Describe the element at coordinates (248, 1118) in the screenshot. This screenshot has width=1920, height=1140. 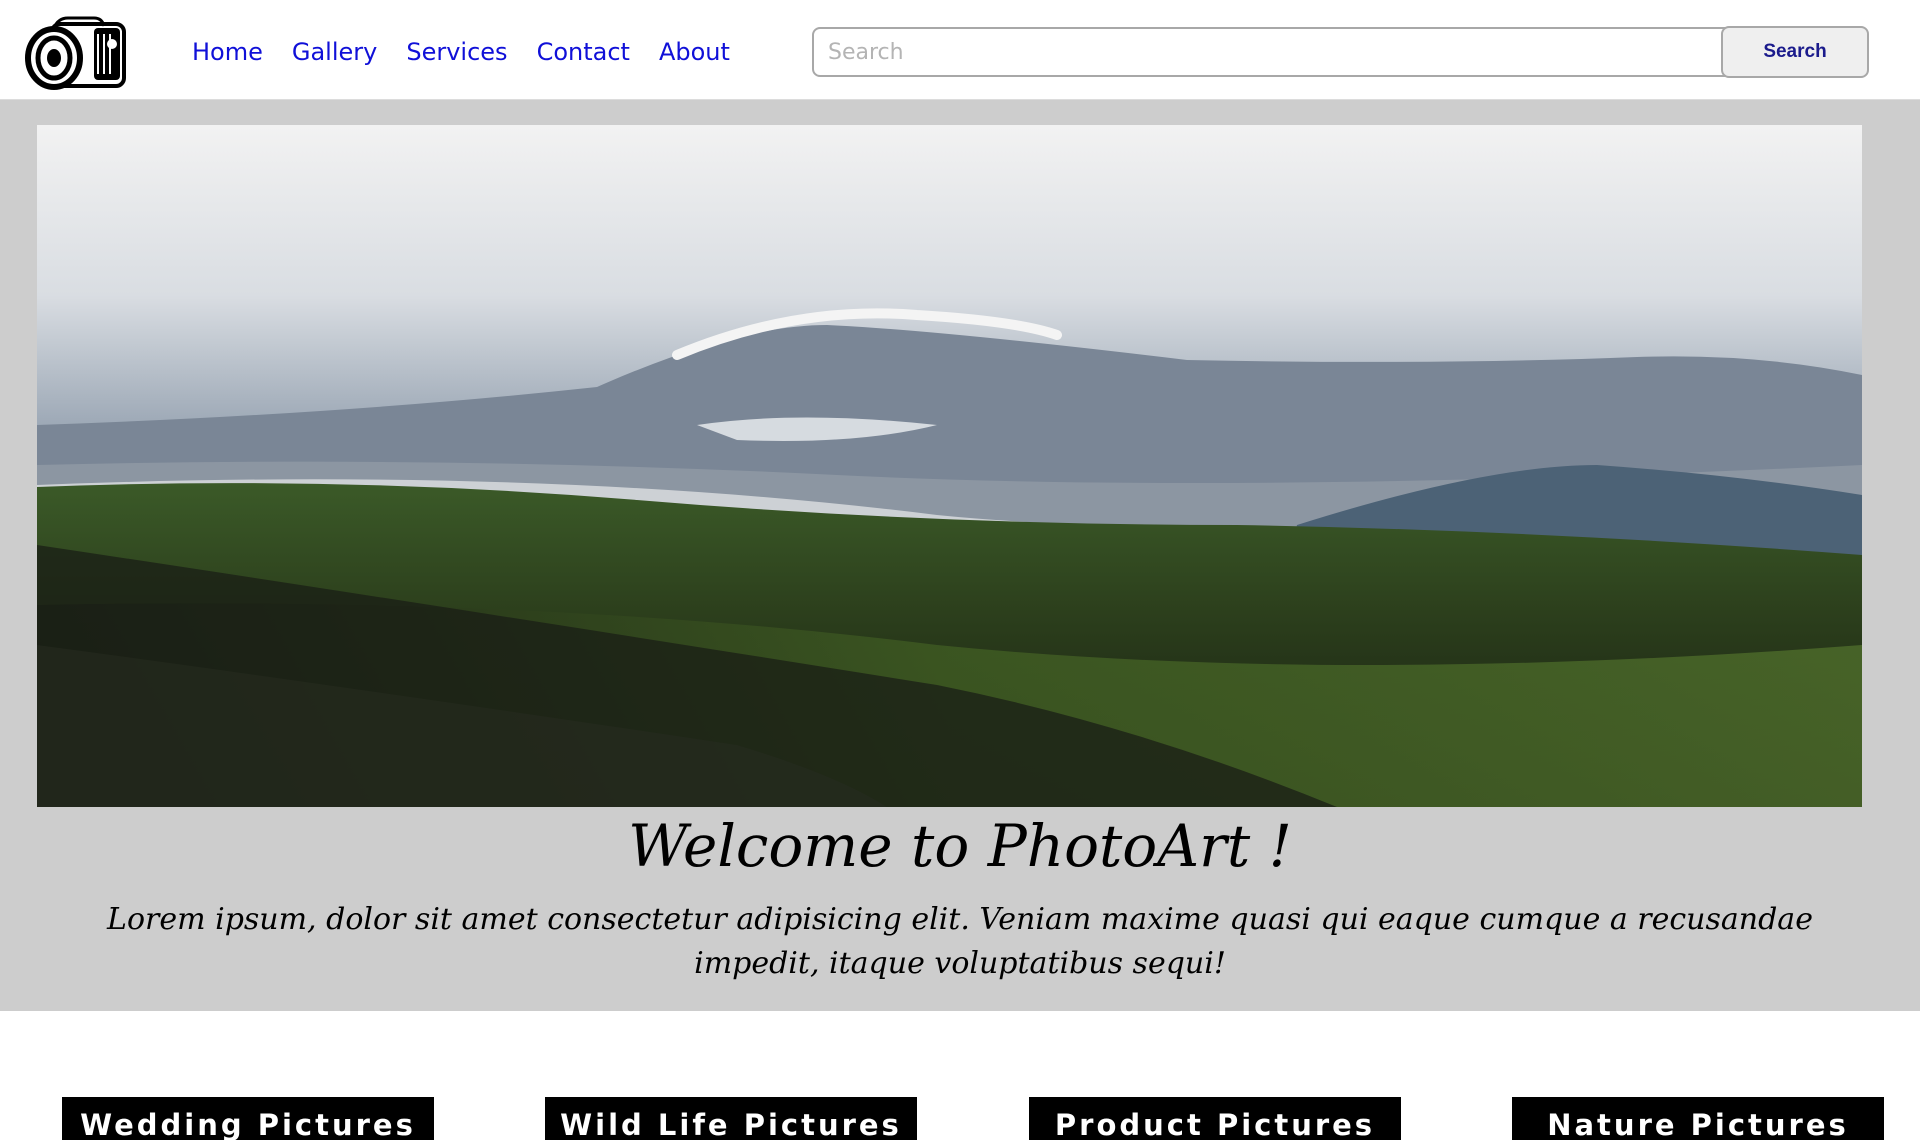
I see `category-wedding-pictures: Wedding Pictures` at that location.